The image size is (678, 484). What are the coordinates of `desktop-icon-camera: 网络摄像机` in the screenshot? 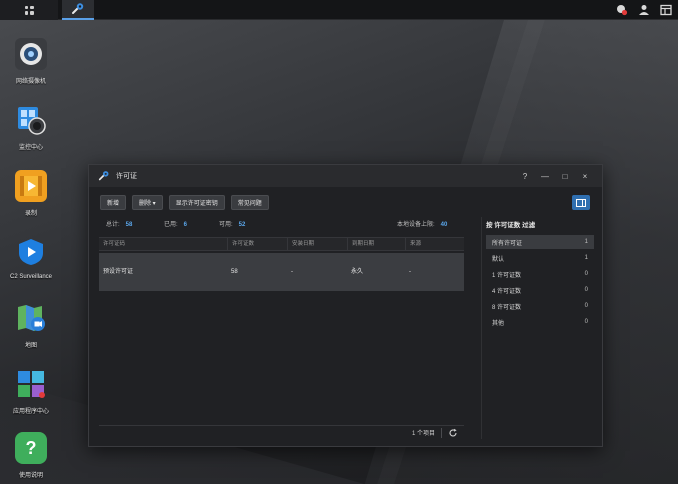 It's located at (31, 61).